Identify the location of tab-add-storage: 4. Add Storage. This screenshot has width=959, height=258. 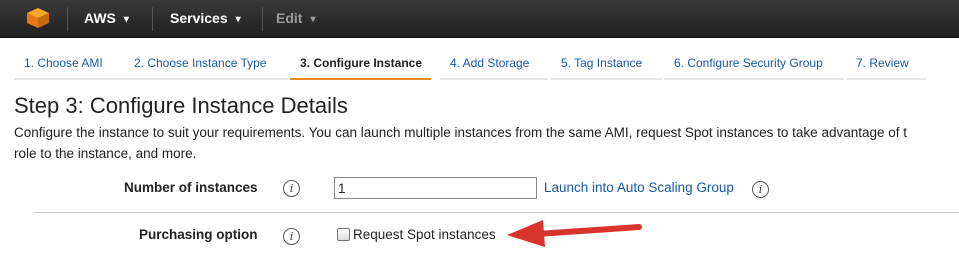
(494, 65).